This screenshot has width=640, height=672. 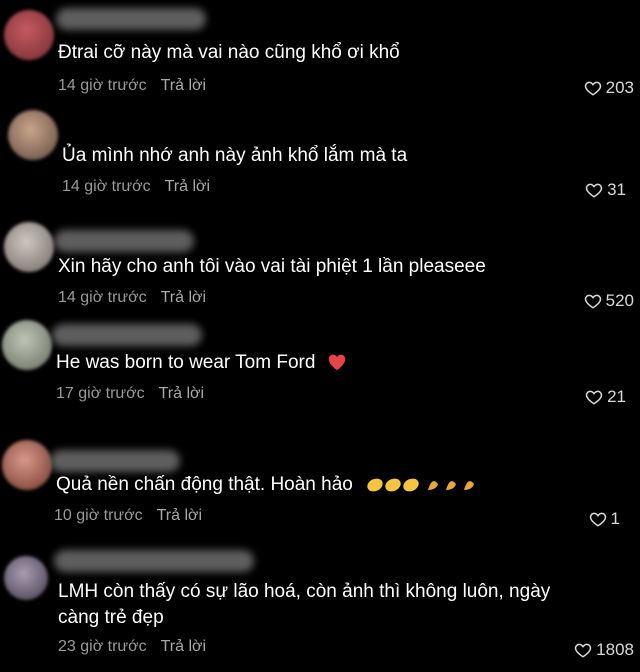 I want to click on comment-time: 17 giờ trước, so click(x=100, y=393).